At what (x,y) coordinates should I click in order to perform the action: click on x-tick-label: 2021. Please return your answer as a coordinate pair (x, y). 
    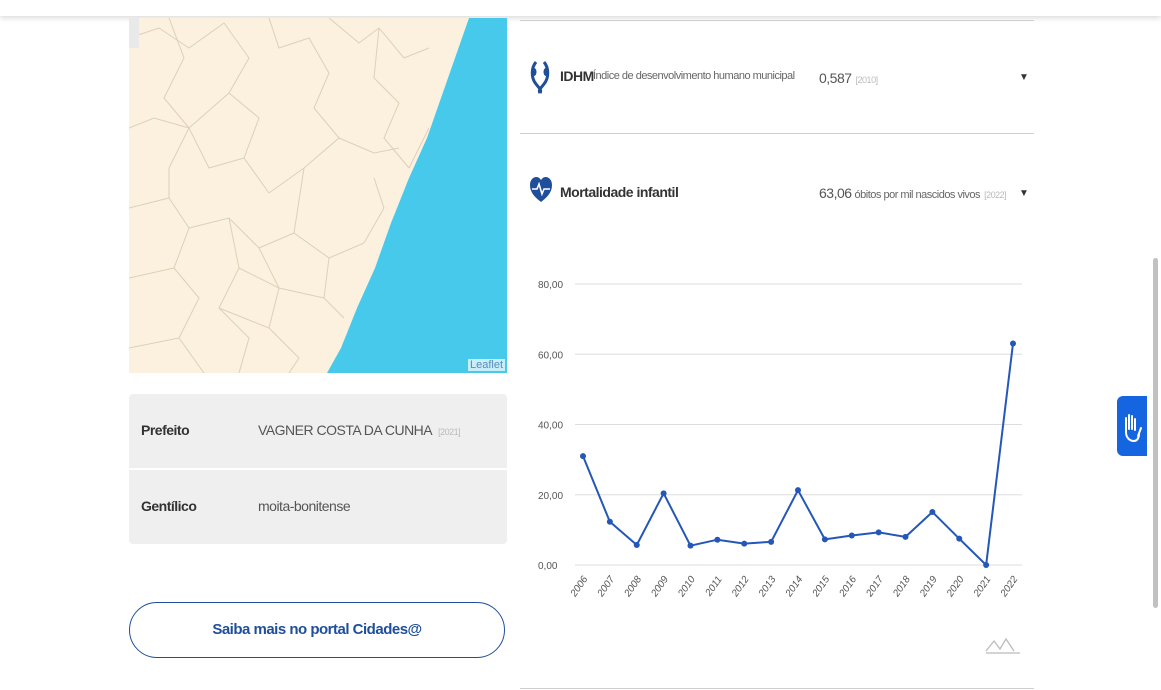
    Looking at the image, I should click on (982, 586).